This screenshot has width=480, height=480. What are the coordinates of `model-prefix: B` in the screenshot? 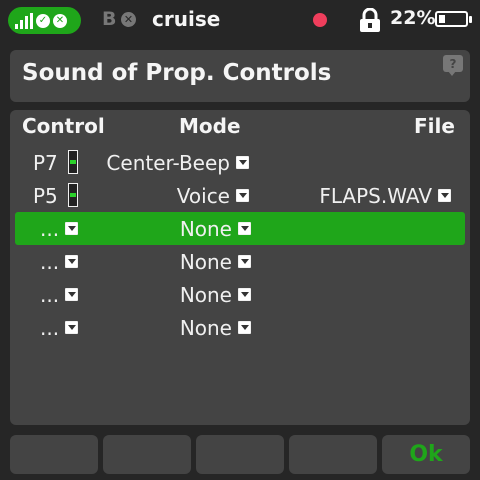 It's located at (109, 19).